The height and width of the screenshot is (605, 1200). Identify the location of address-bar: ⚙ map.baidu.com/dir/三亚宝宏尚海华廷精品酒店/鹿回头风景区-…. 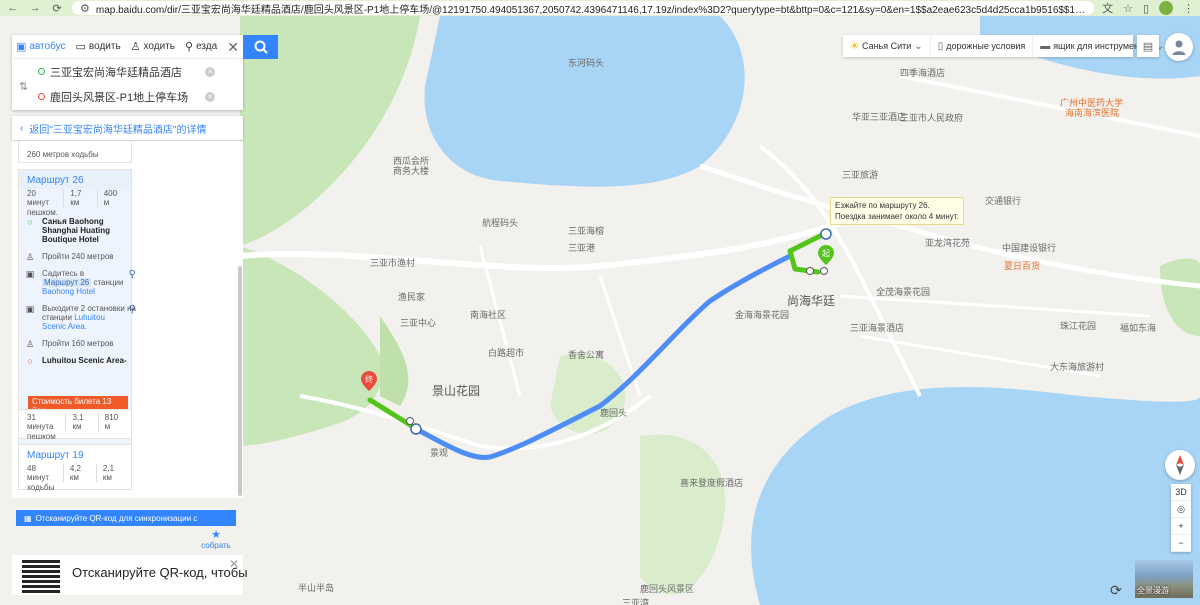
(583, 8).